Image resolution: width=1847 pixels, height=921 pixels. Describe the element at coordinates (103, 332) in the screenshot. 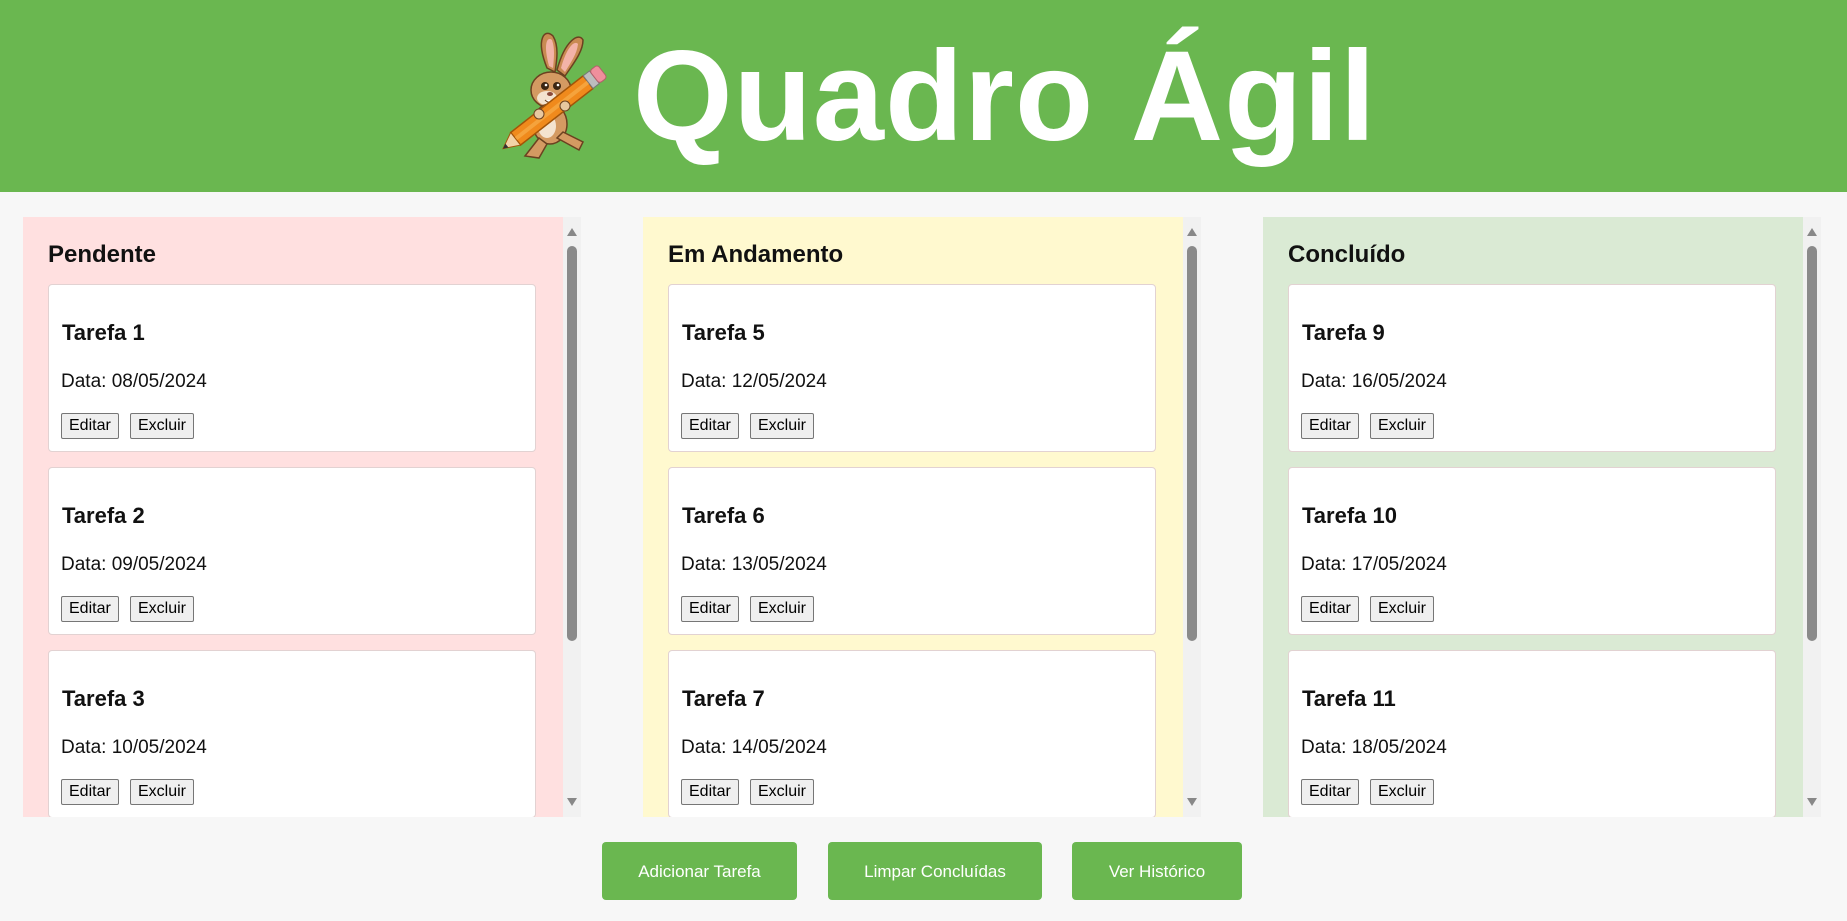

I see `task-title: Tarefa 1` at that location.